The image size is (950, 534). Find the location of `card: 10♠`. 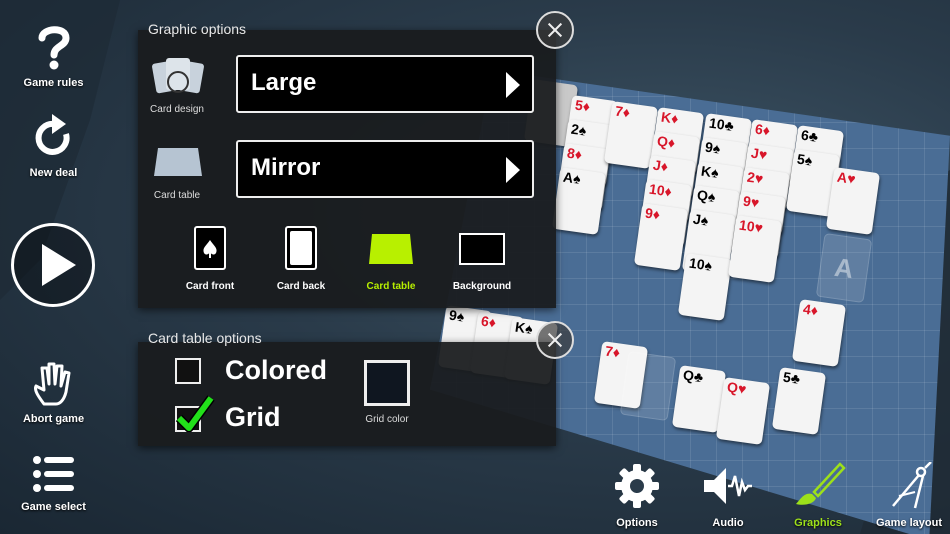

card: 10♠ is located at coordinates (705, 287).